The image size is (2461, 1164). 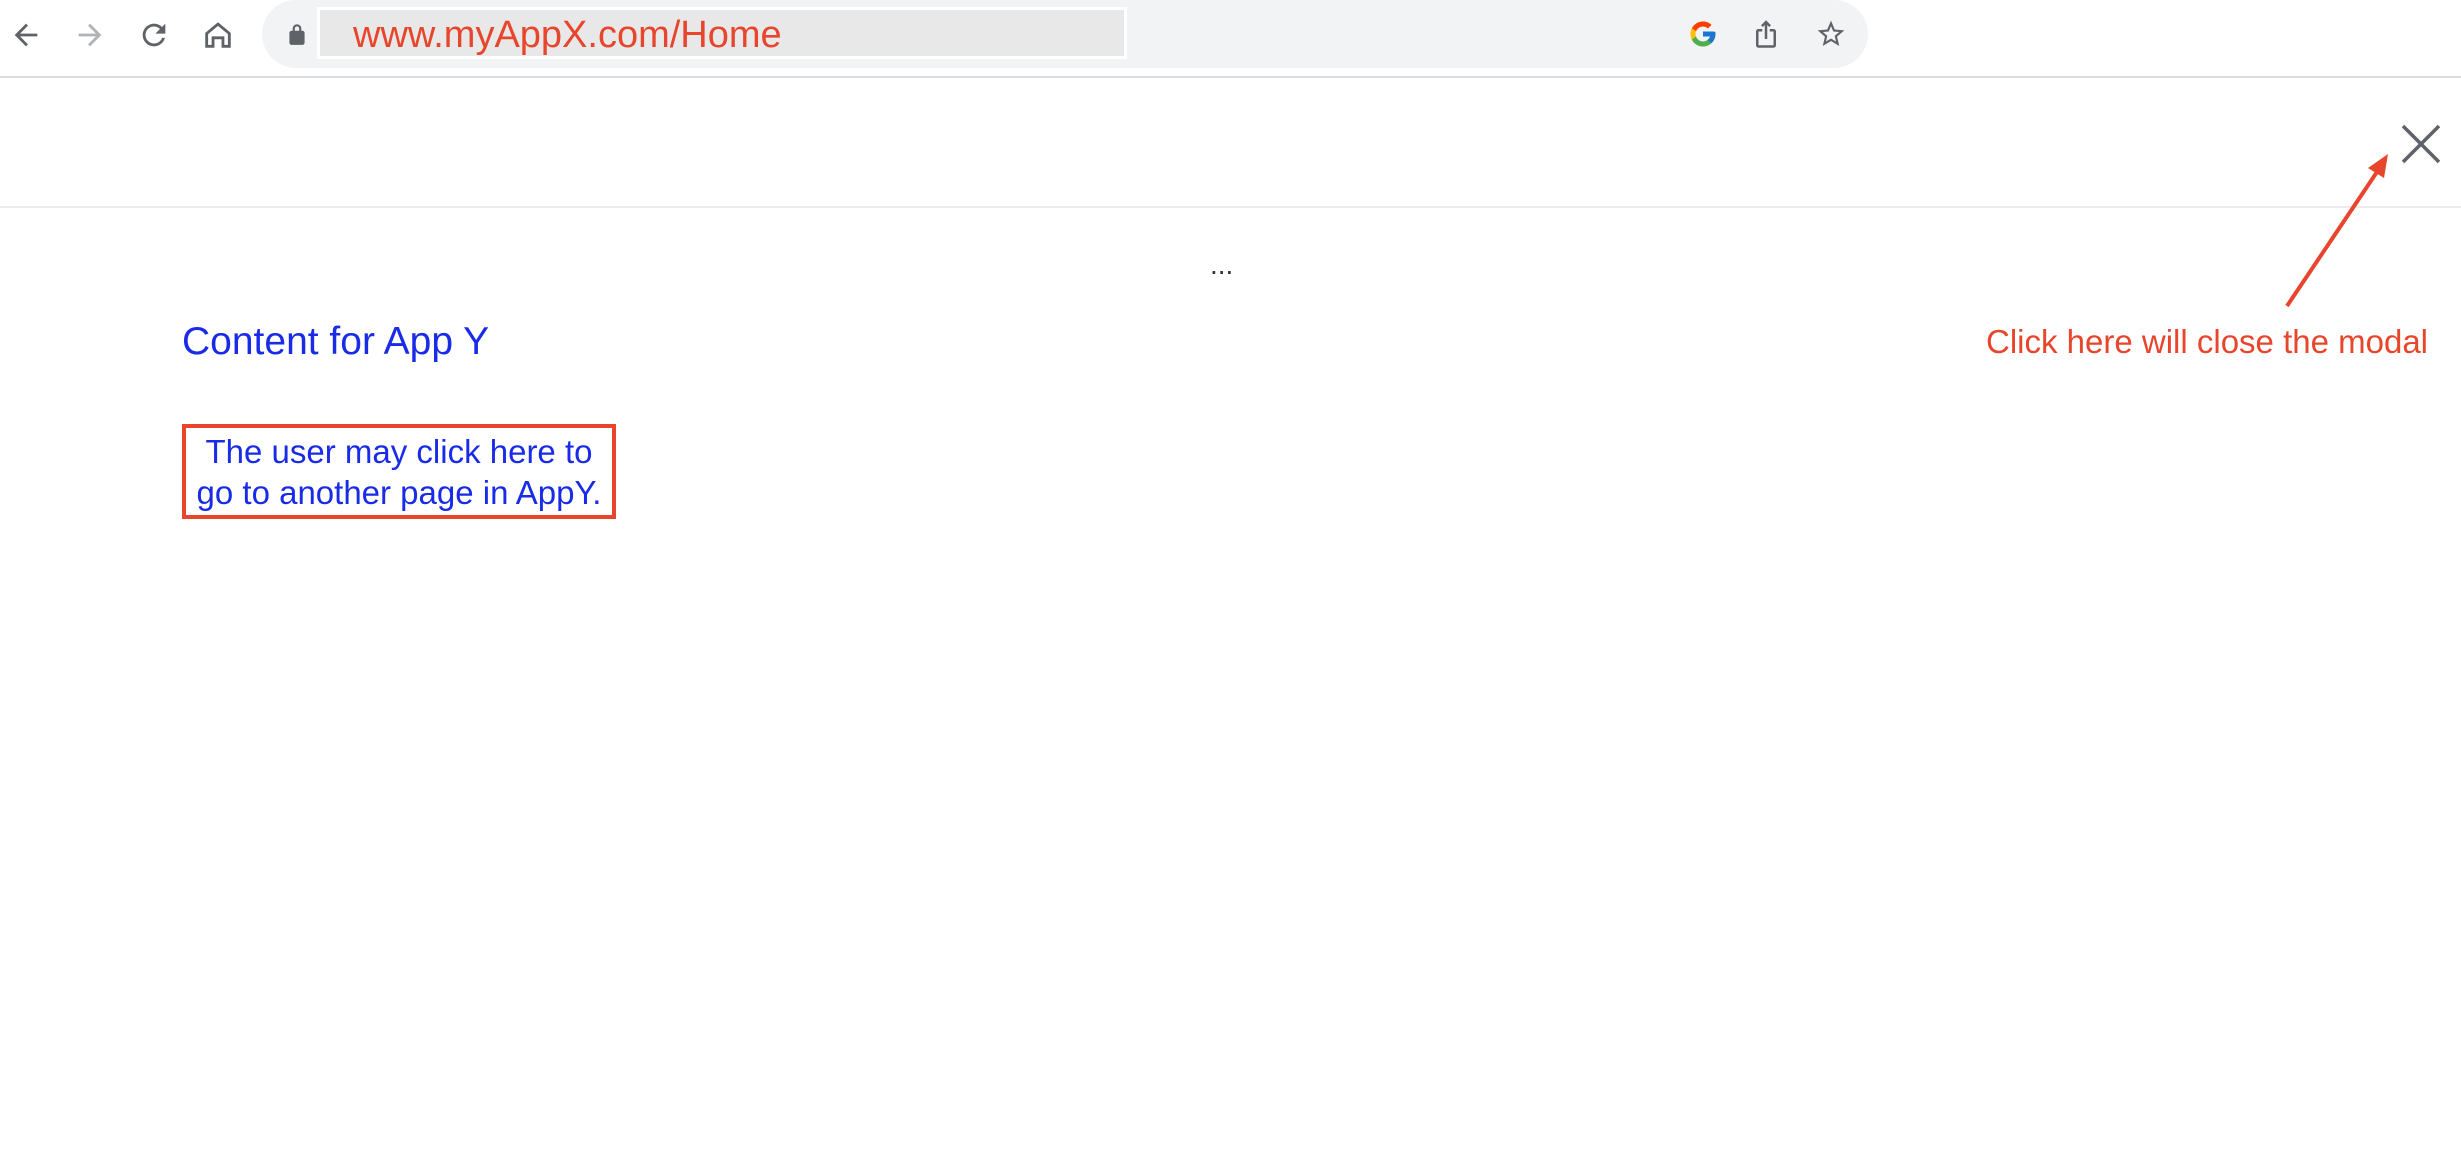 I want to click on appy-link-line2: go to another page in AppY., so click(x=399, y=492).